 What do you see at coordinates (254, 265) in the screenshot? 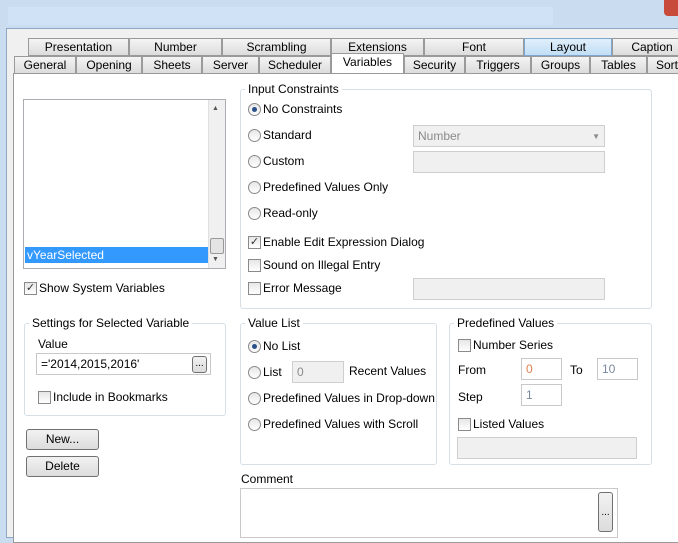
I see `sound-checkbox` at bounding box center [254, 265].